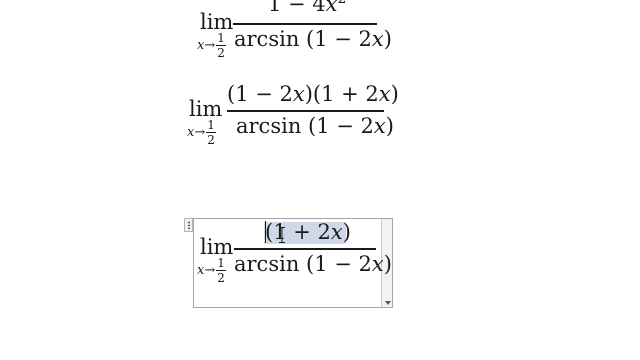 This screenshot has width=640, height=360. I want to click on eq3-limit-subscript: x→ 1 2, so click(211, 270).